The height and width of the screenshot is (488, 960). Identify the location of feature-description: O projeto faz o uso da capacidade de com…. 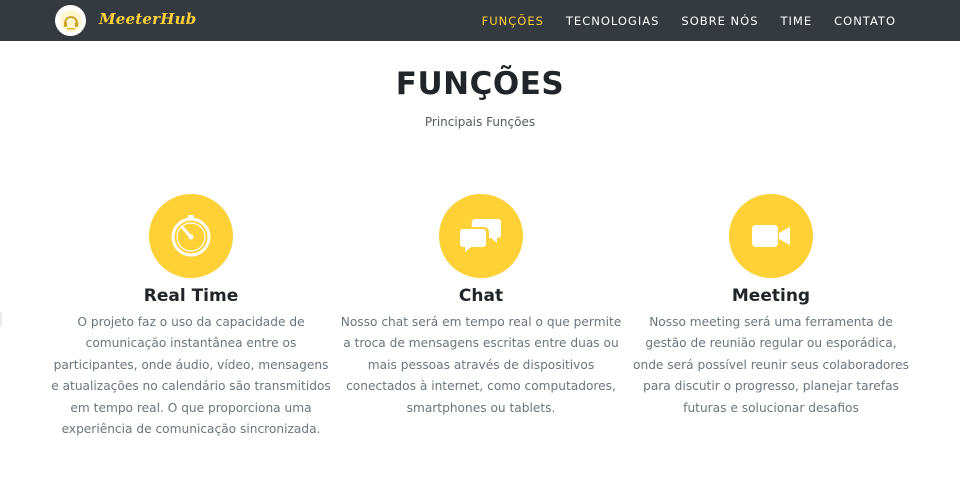
(191, 376).